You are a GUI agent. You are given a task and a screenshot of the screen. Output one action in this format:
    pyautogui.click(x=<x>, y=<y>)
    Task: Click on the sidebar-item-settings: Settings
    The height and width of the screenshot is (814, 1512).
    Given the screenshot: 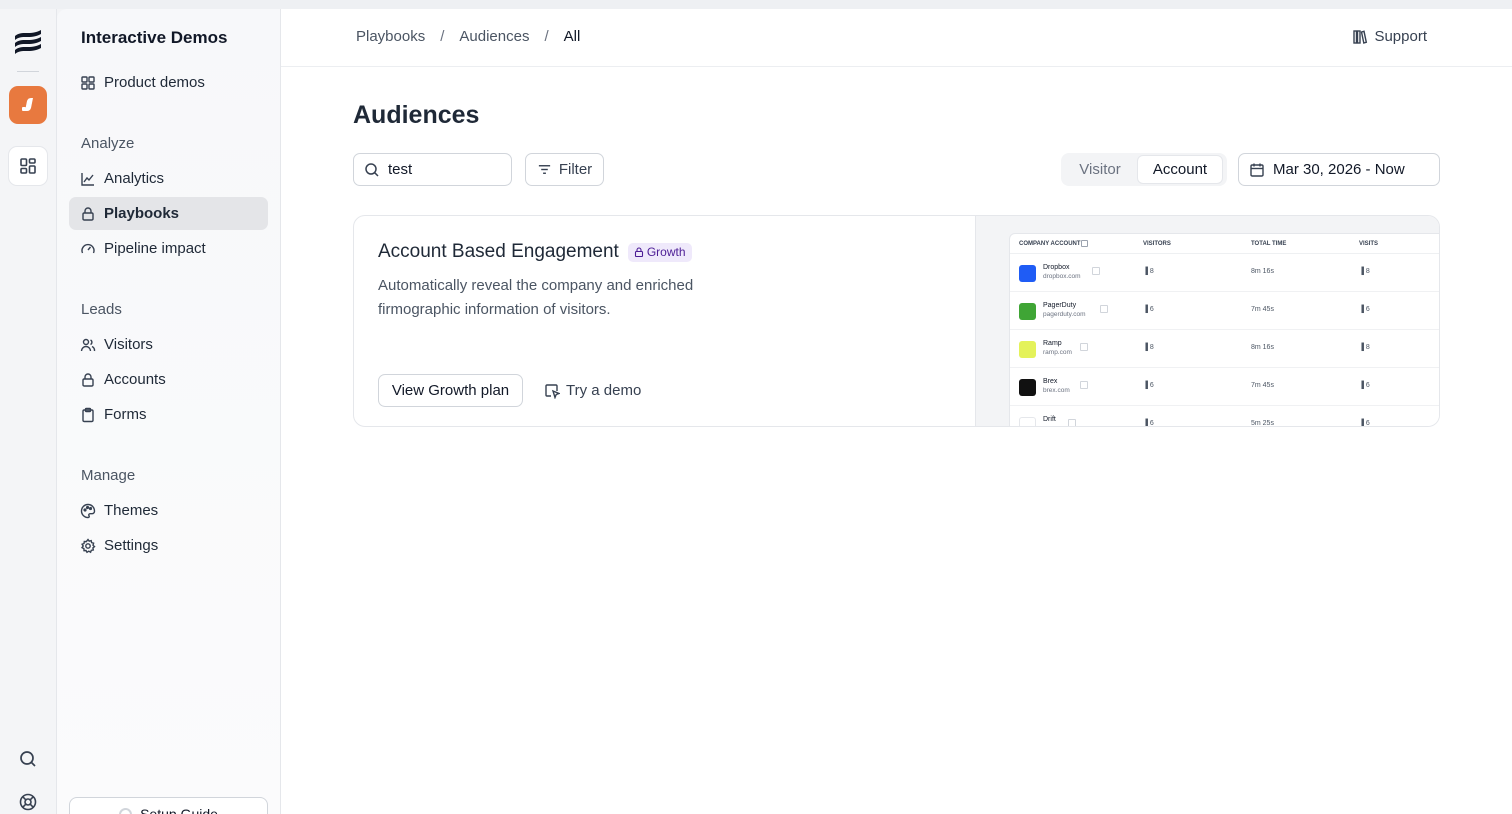 What is the action you would take?
    pyautogui.click(x=168, y=545)
    